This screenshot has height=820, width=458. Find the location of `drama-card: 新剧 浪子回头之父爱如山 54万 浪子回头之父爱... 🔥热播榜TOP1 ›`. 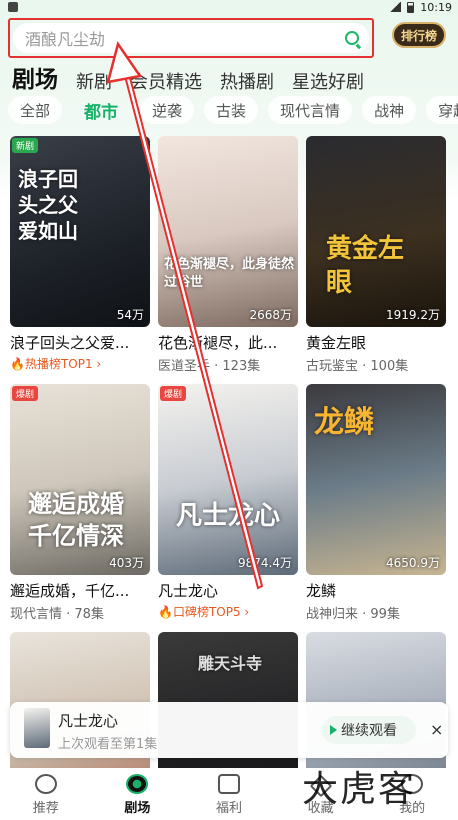

drama-card: 新剧 浪子回头之父爱如山 54万 浪子回头之父爱... 🔥热播榜TOP1 › is located at coordinates (80, 254).